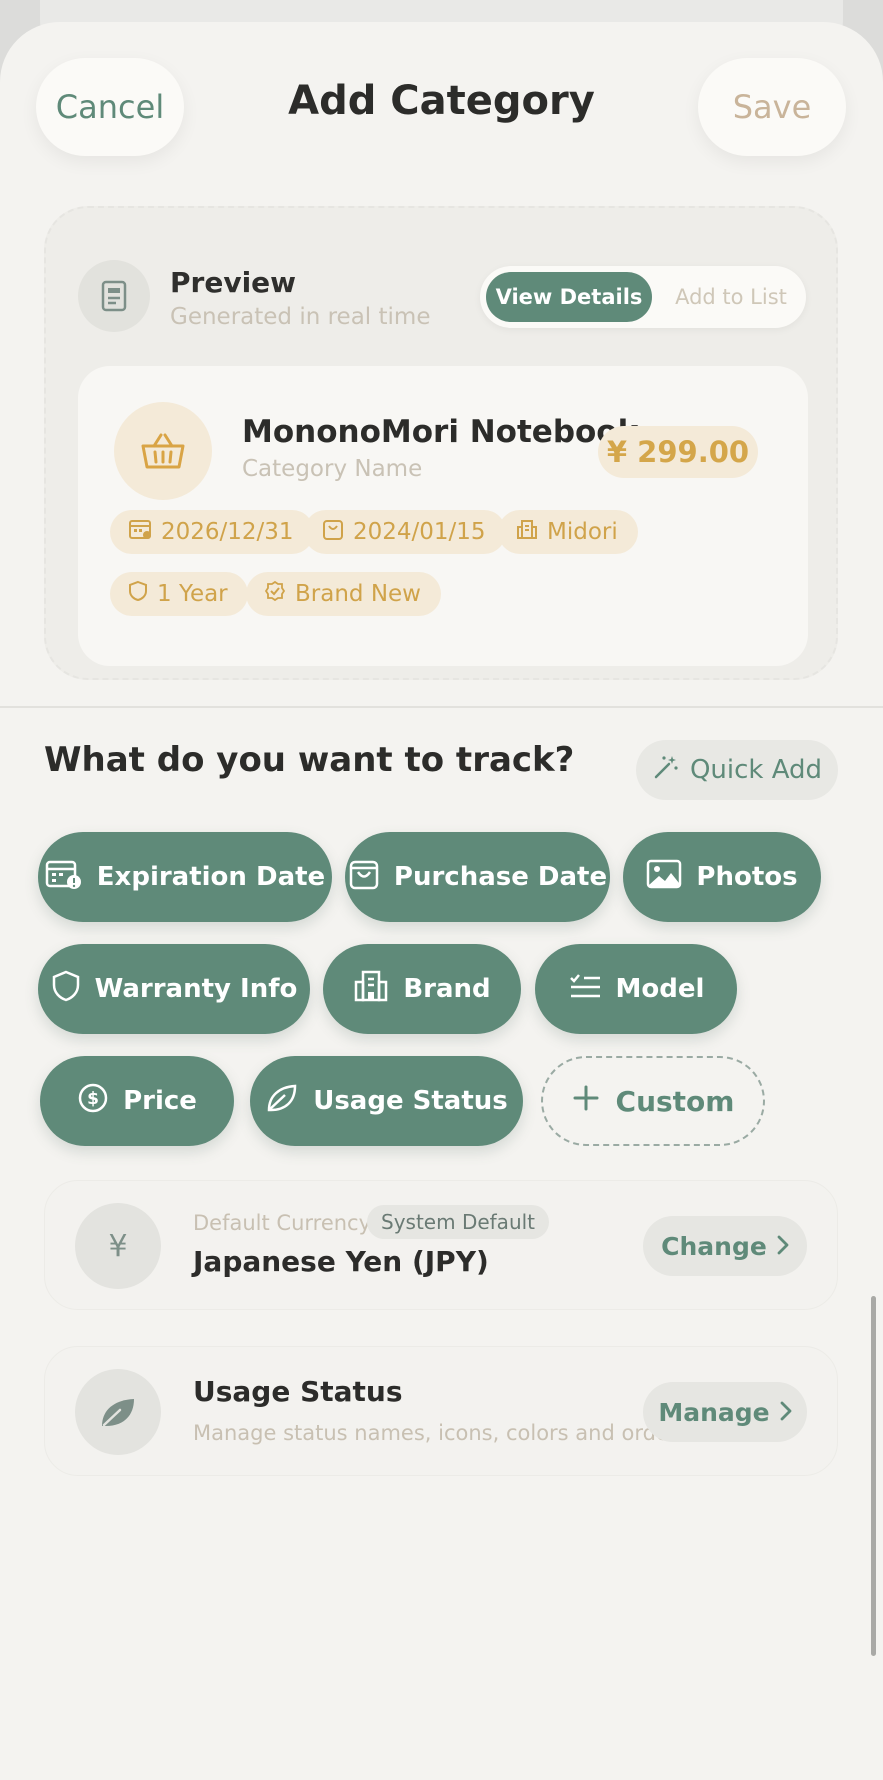 Image resolution: width=883 pixels, height=1780 pixels. What do you see at coordinates (114, 296) in the screenshot?
I see `document-icon` at bounding box center [114, 296].